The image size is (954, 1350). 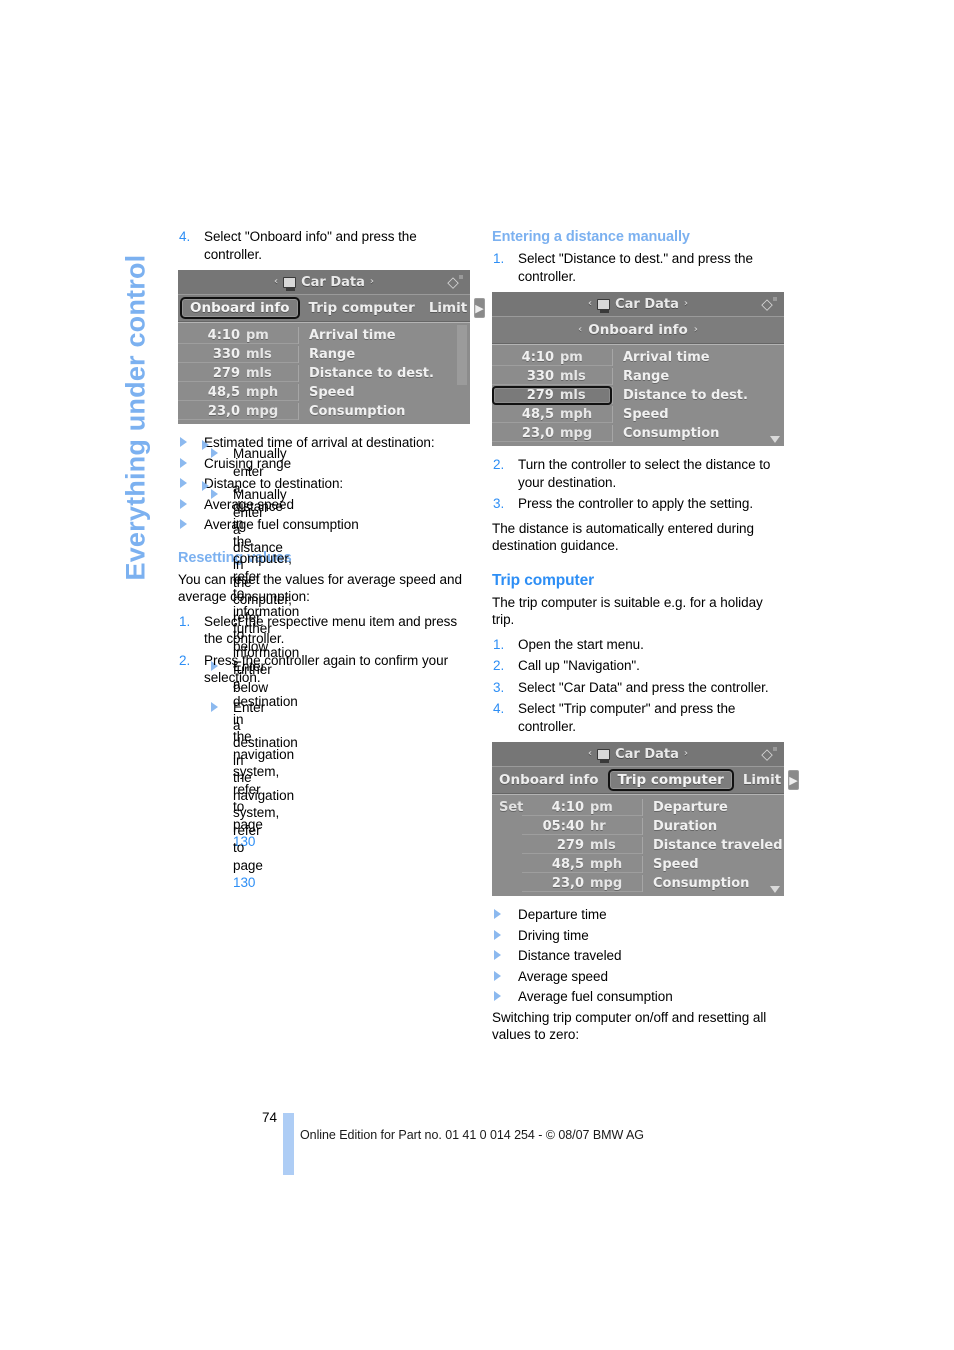 I want to click on row-label: Range, so click(x=698, y=376).